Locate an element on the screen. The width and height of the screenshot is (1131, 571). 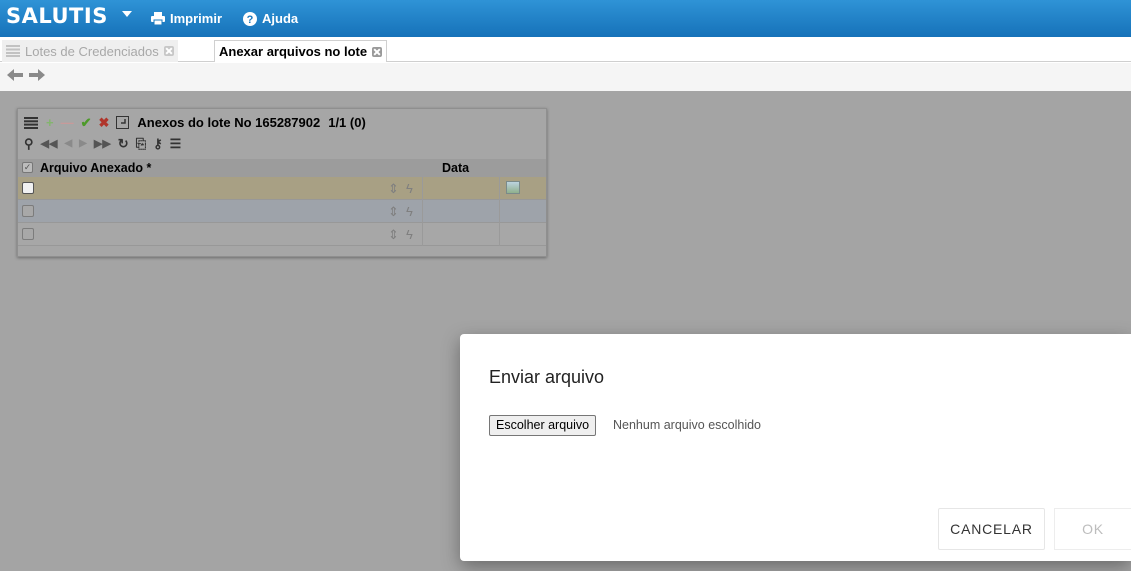
record-count: 1/1 (0) is located at coordinates (347, 122).